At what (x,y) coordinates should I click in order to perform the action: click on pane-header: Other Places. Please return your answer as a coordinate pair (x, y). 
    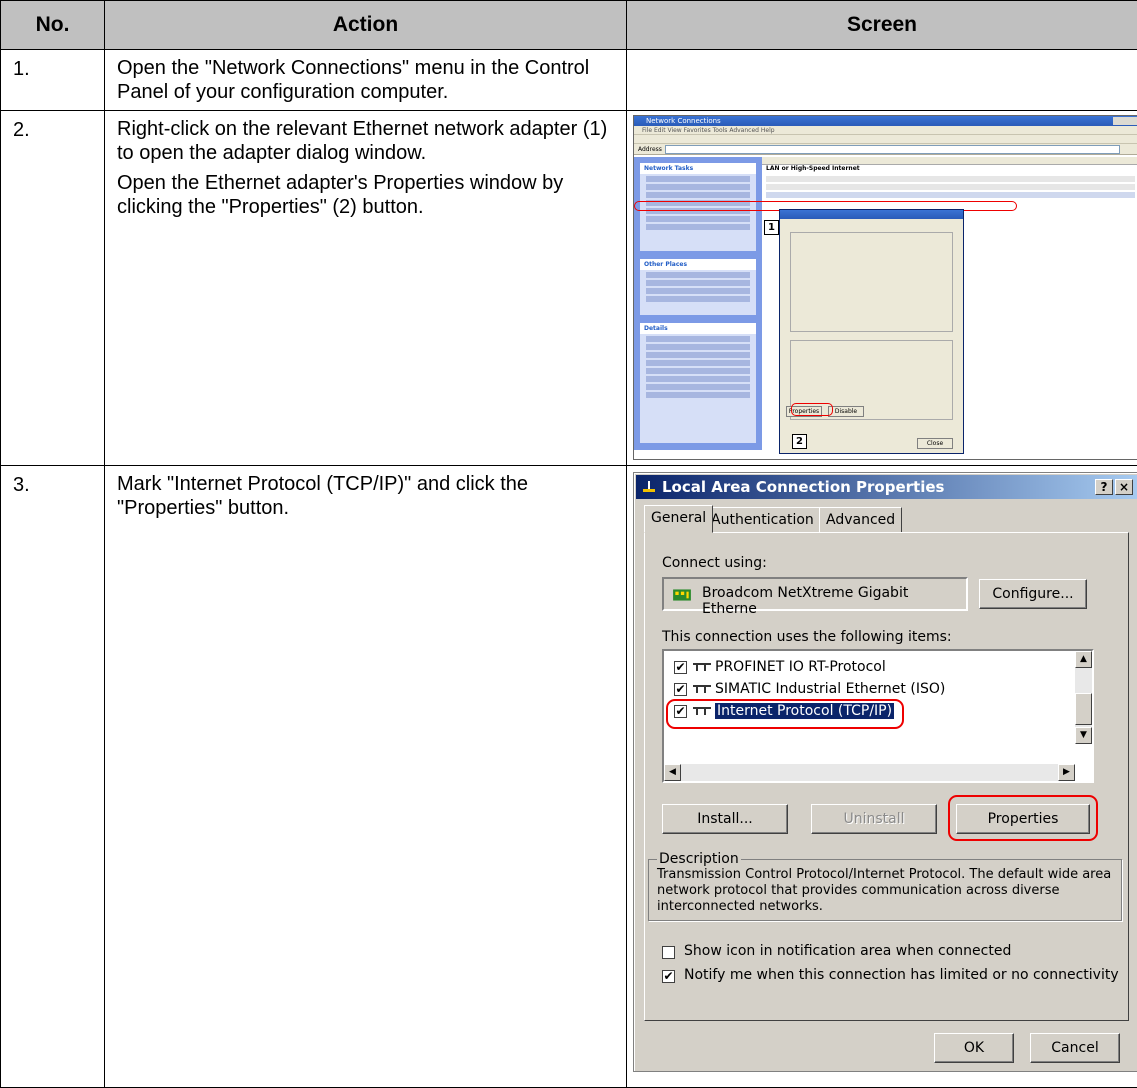
    Looking at the image, I should click on (698, 264).